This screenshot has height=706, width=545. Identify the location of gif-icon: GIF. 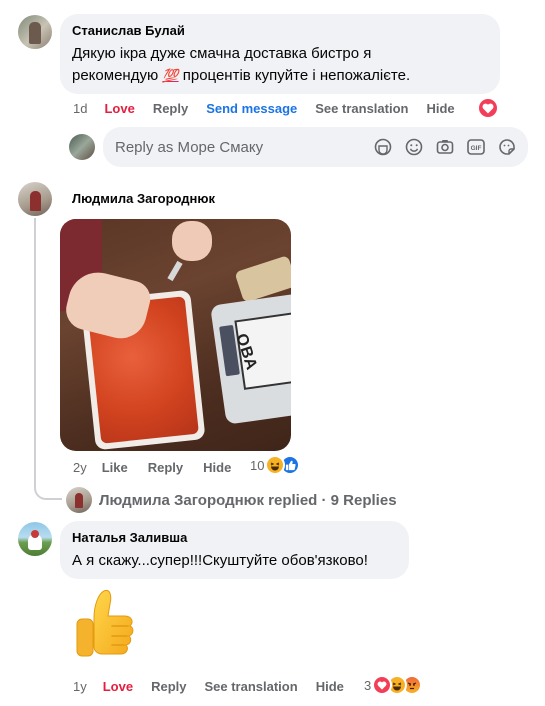
(476, 147).